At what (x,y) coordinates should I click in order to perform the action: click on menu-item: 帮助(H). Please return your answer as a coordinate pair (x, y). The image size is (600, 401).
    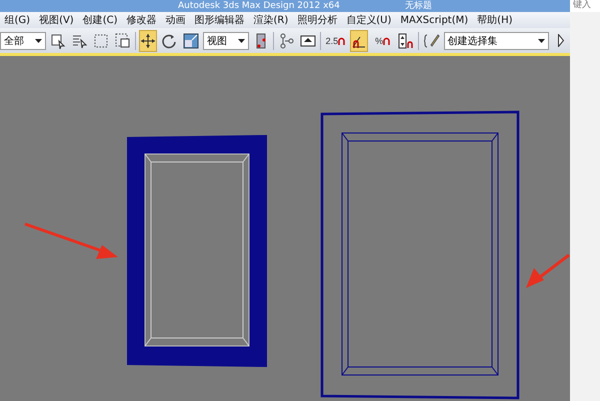
    Looking at the image, I should click on (494, 20).